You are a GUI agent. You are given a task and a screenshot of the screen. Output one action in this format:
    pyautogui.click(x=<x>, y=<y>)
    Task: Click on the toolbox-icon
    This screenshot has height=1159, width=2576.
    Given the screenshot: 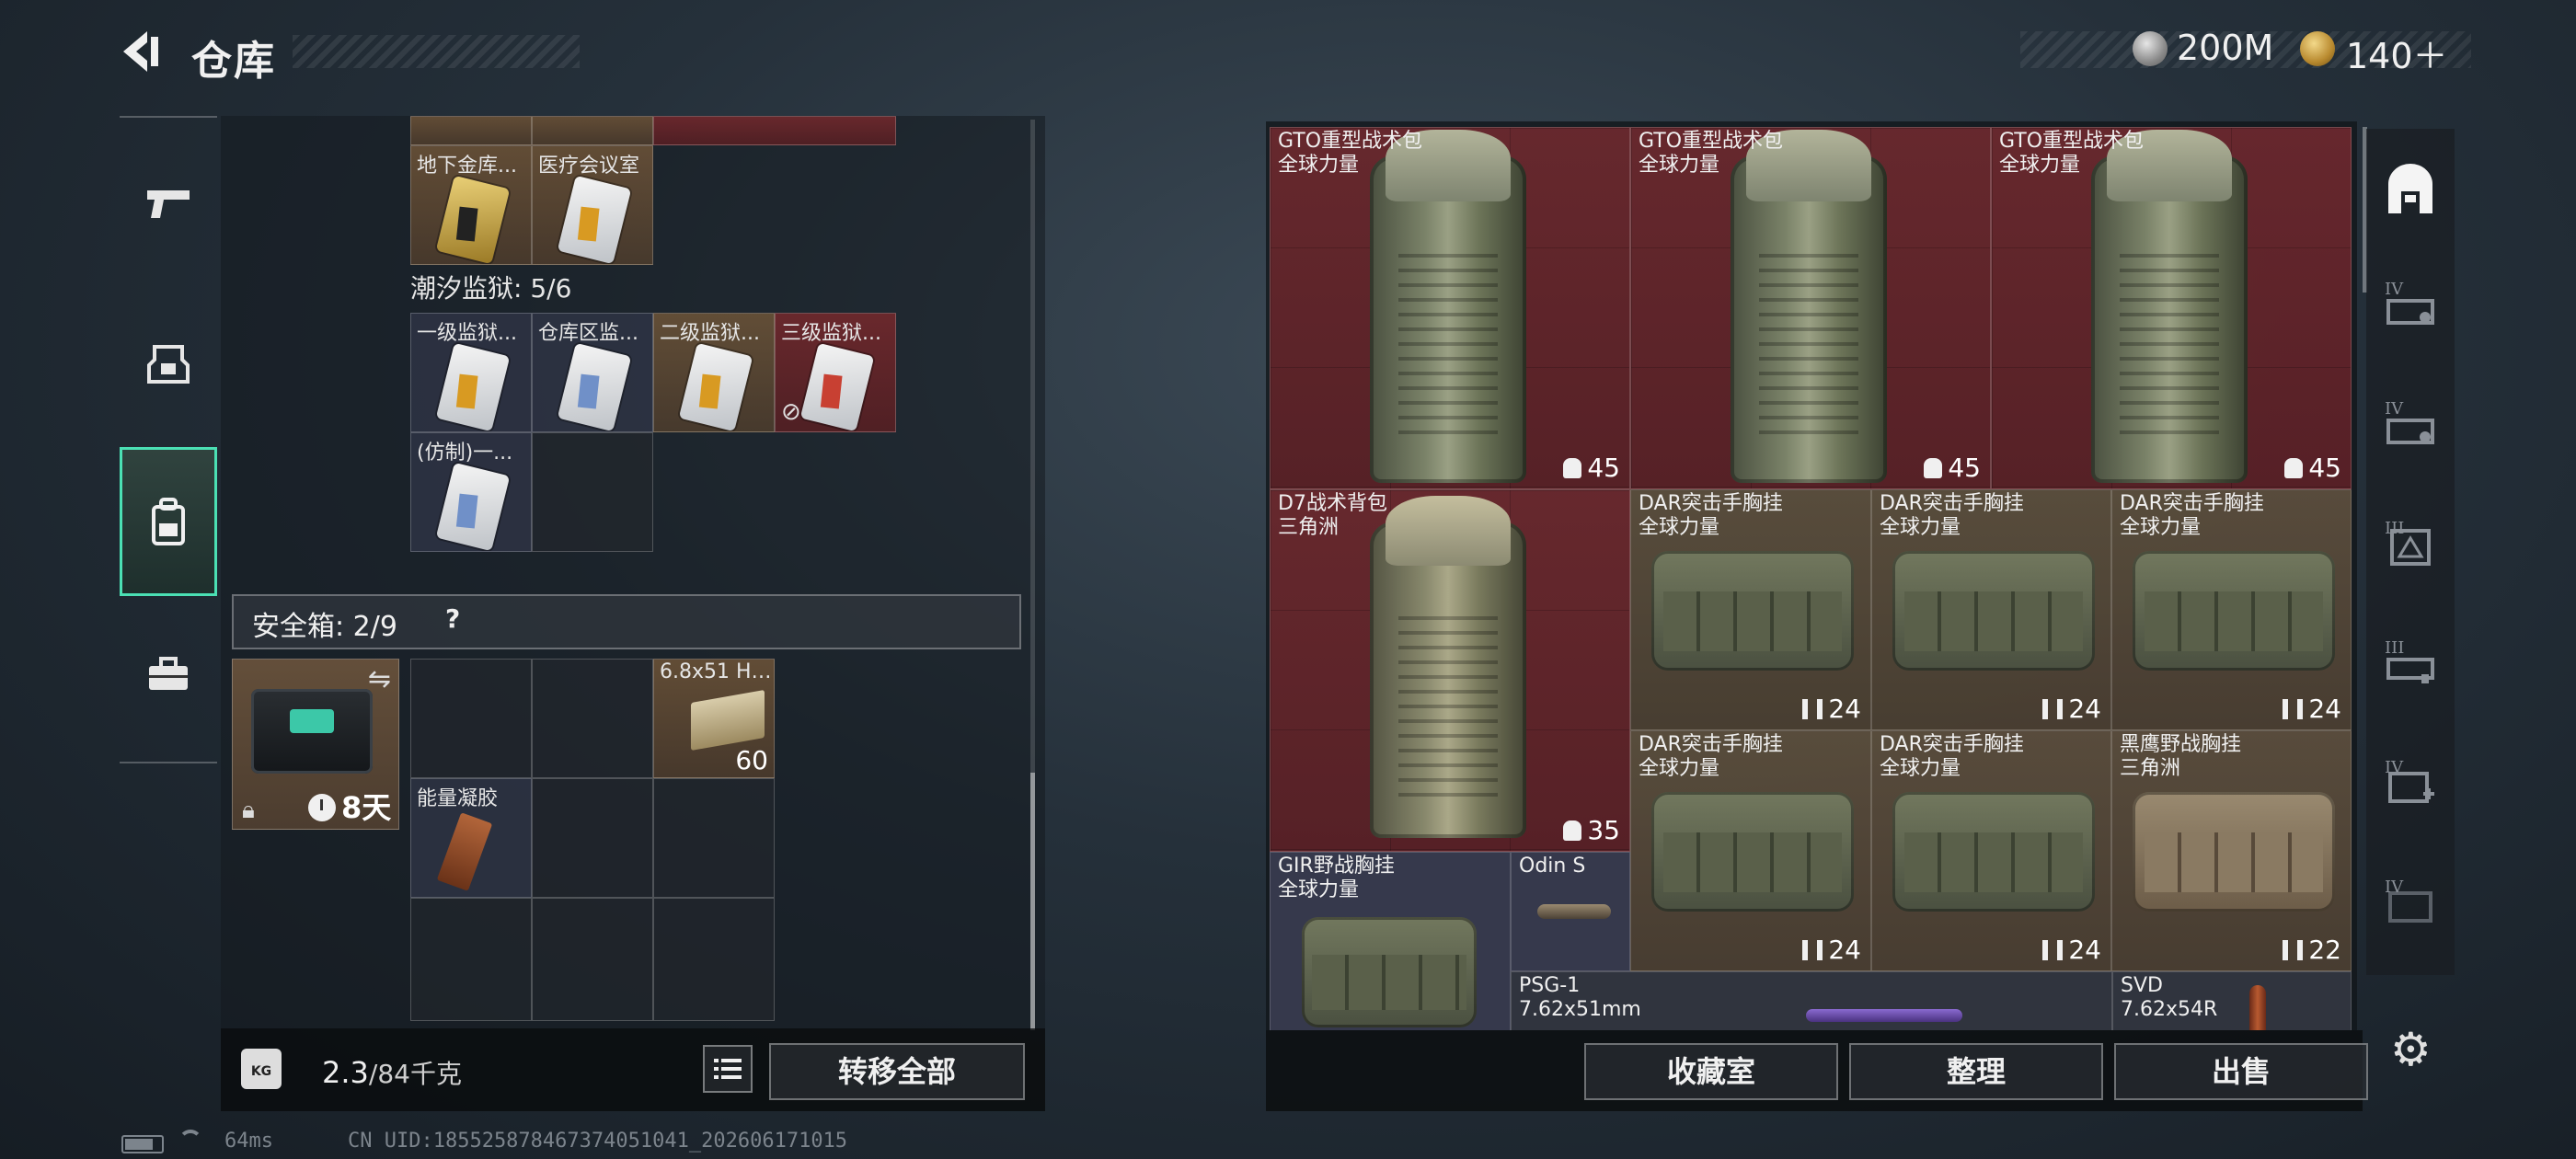 What is the action you would take?
    pyautogui.click(x=168, y=673)
    